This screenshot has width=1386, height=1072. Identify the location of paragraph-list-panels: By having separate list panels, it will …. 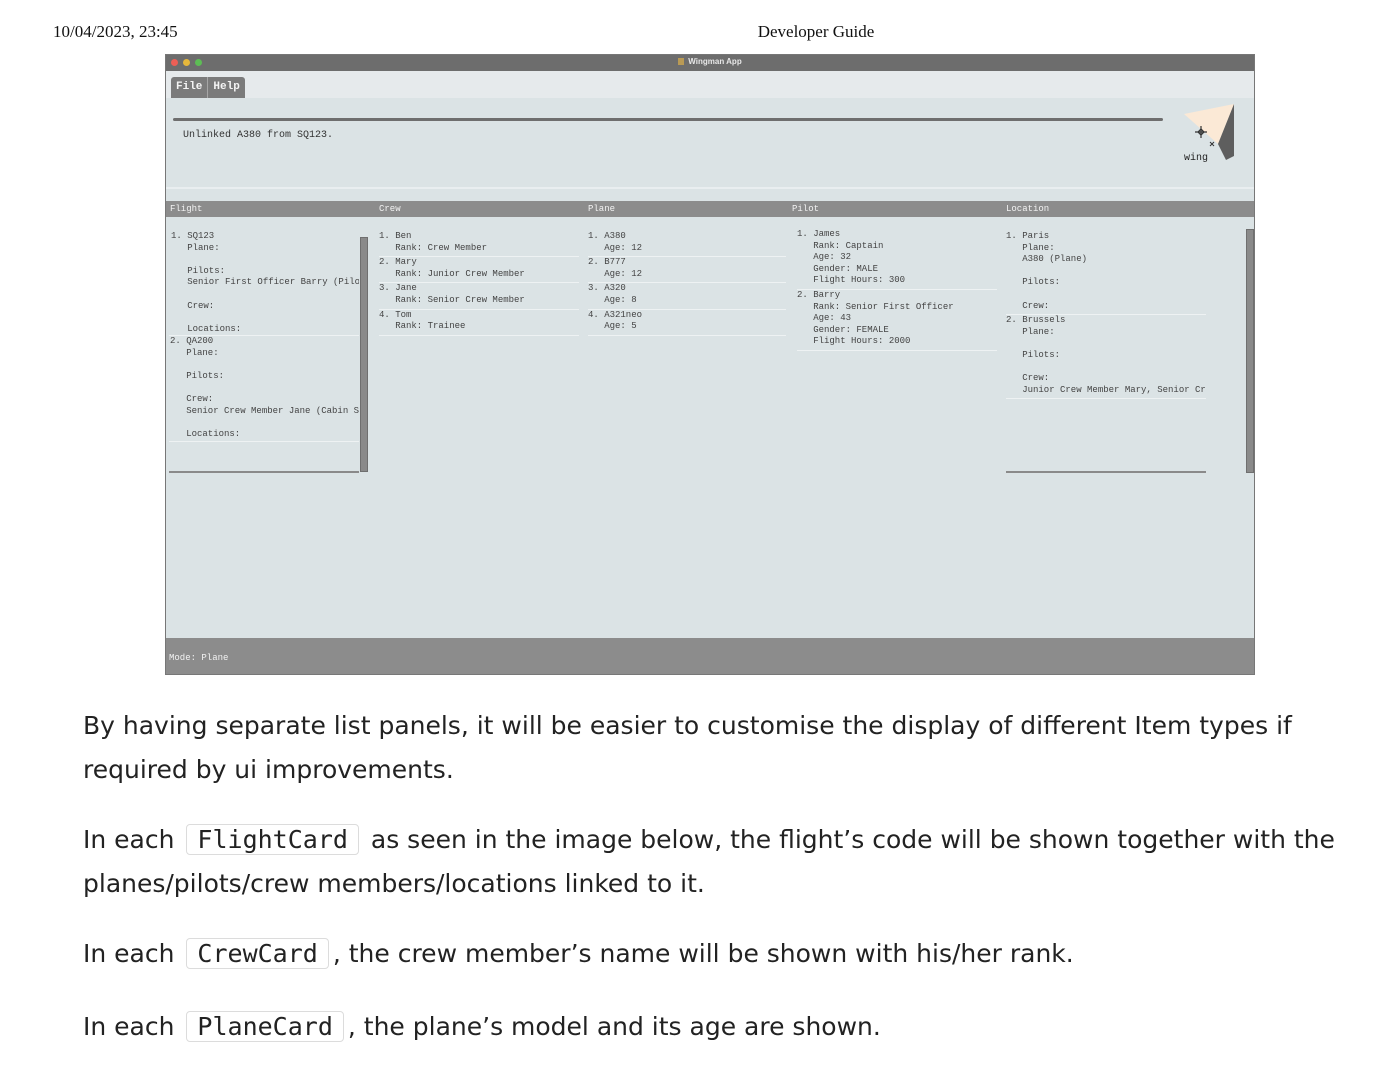
(687, 747).